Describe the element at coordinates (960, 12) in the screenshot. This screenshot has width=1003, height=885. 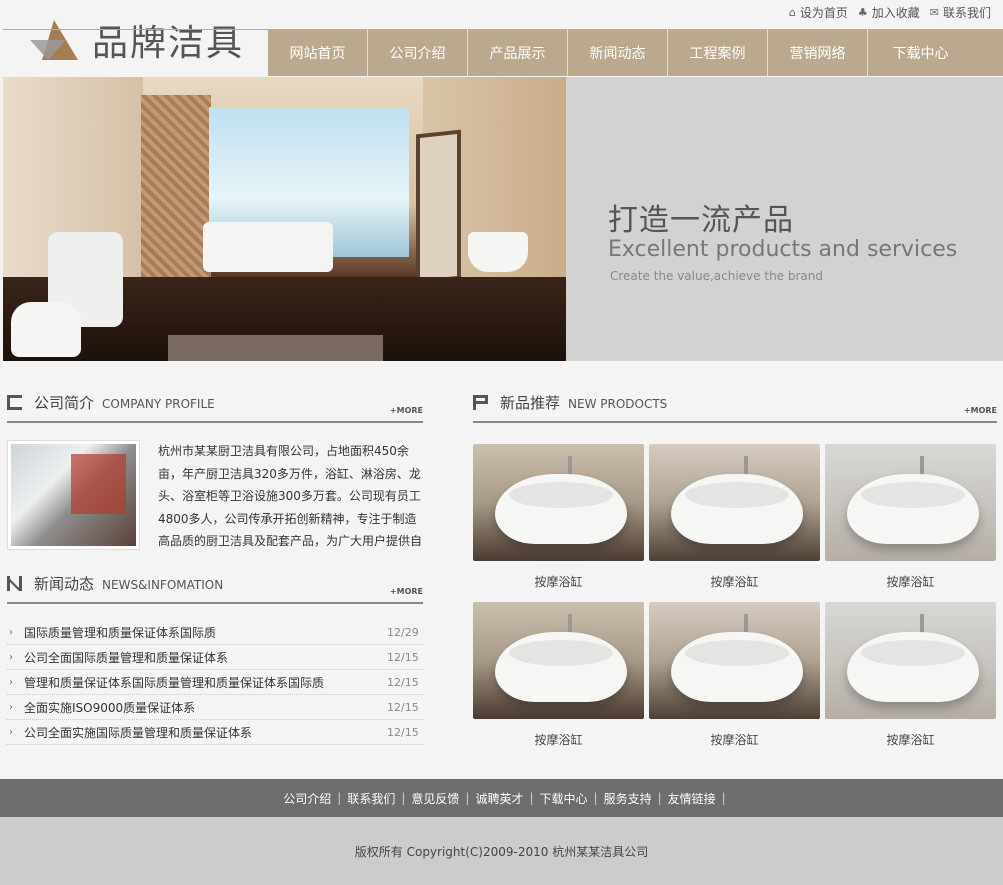
I see `contact-us-link: ✉ 联系我们` at that location.